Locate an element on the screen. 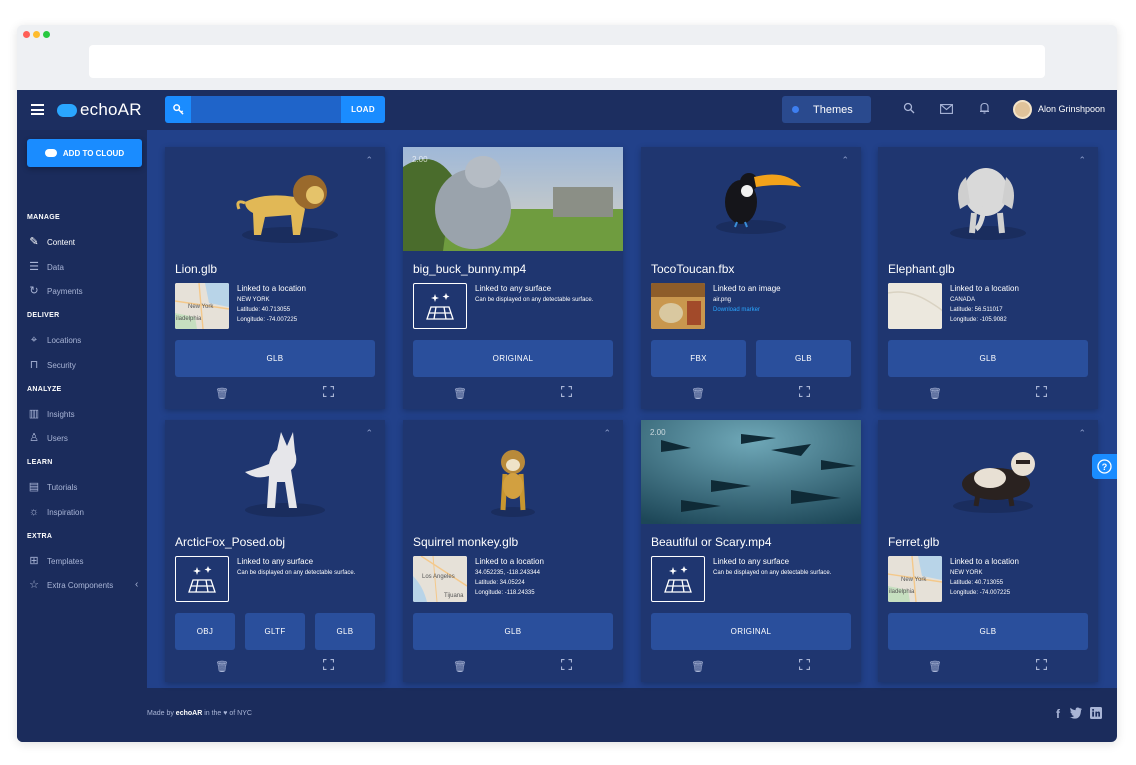  lion-model-thumbnail is located at coordinates (275, 199).